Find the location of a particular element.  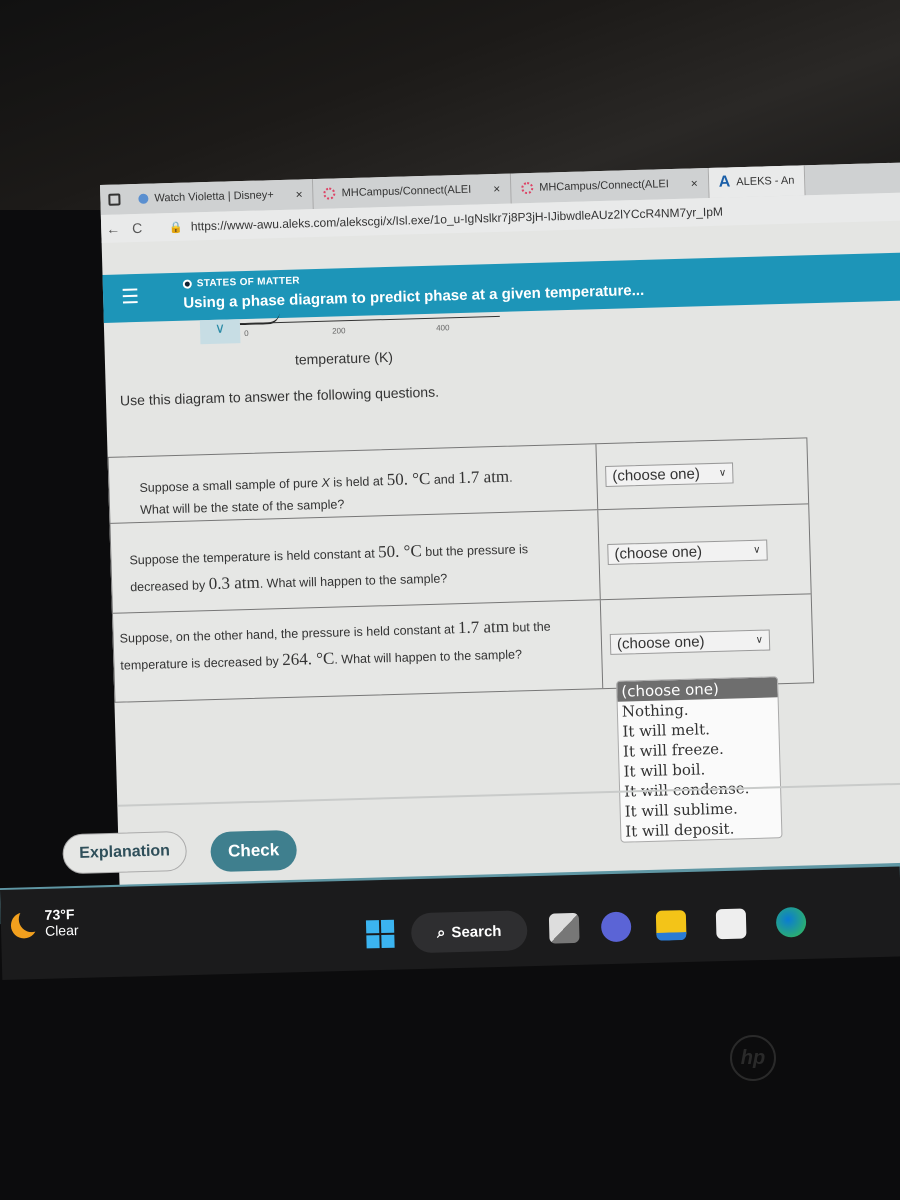

tab-actions-icon is located at coordinates (114, 199).